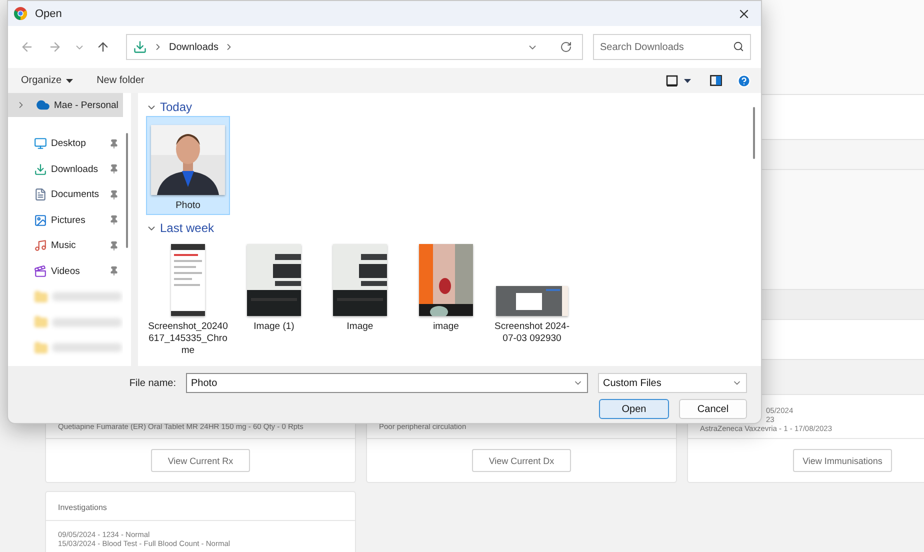 Image resolution: width=924 pixels, height=552 pixels. I want to click on file-tile: Screenshot 2024-07-03 092930, so click(532, 298).